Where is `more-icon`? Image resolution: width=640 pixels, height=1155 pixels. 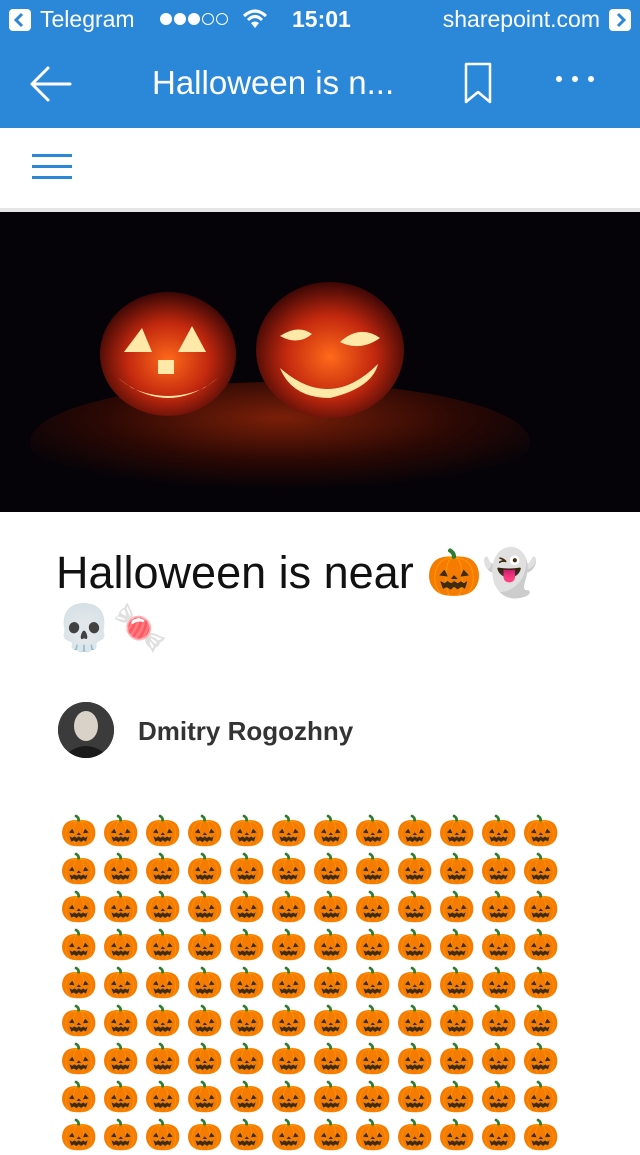 more-icon is located at coordinates (575, 79).